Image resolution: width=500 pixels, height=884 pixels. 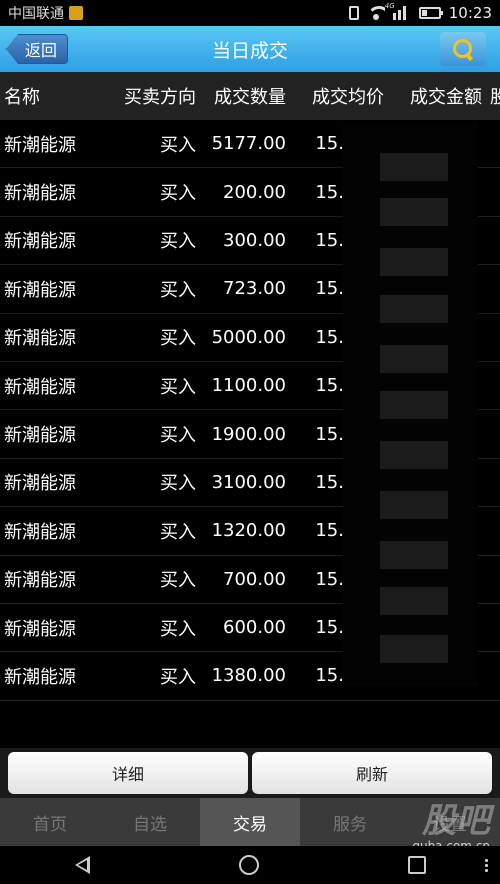 I want to click on detail-button: 详细, so click(x=128, y=773).